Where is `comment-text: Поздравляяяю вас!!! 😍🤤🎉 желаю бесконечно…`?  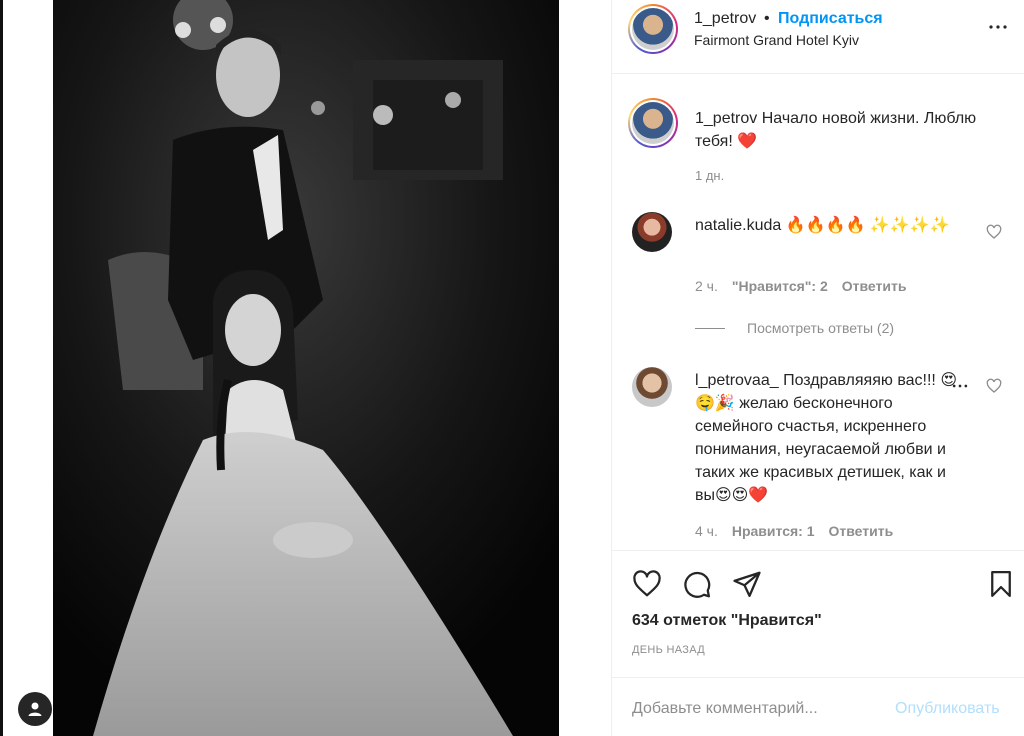 comment-text: Поздравляяяю вас!!! 😍🤤🎉 желаю бесконечно… is located at coordinates (826, 438).